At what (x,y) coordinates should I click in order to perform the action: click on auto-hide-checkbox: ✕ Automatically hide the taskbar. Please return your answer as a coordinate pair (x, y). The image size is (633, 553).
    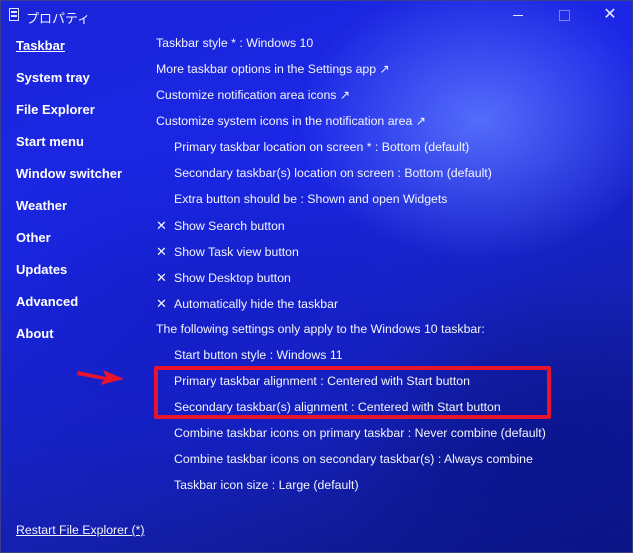
    Looking at the image, I should click on (247, 305).